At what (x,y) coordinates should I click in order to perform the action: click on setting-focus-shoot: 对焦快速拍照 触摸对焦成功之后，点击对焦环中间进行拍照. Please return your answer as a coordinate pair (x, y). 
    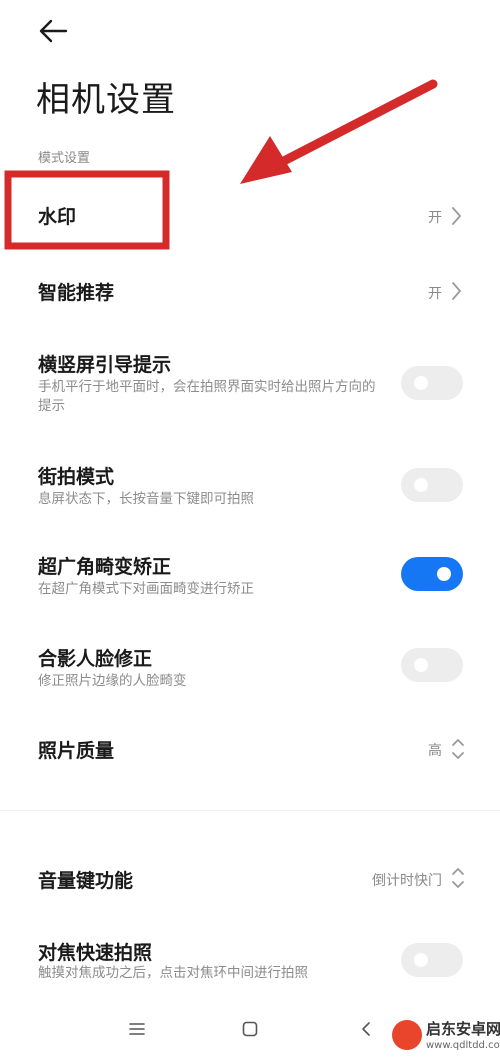
    Looking at the image, I should click on (250, 965).